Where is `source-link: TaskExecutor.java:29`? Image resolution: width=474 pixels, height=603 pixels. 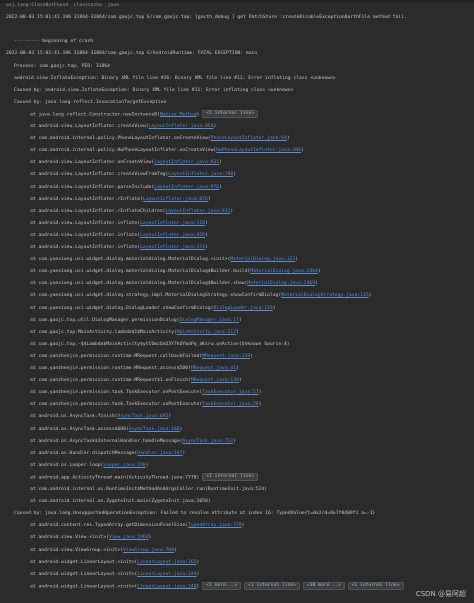 source-link: TaskExecutor.java:29 is located at coordinates (230, 404).